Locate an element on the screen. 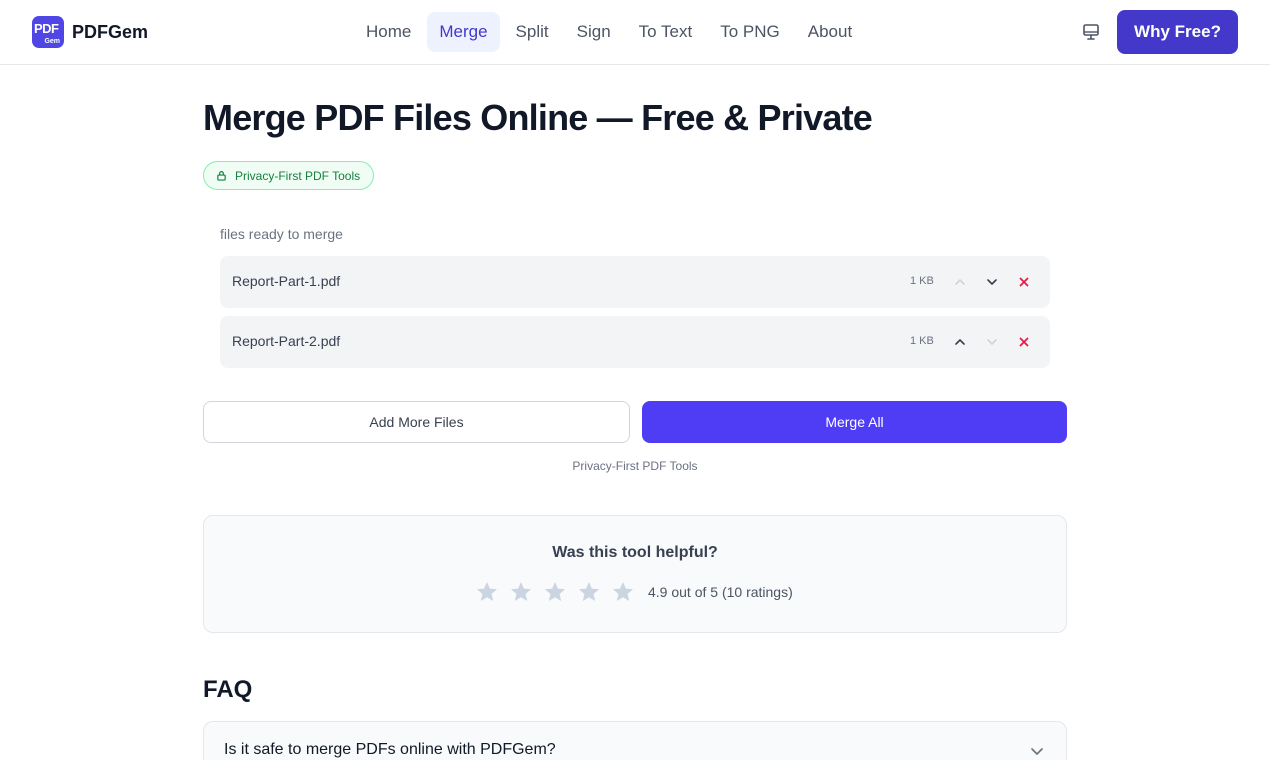 The height and width of the screenshot is (760, 1270). nav-merge: Merge is located at coordinates (463, 32).